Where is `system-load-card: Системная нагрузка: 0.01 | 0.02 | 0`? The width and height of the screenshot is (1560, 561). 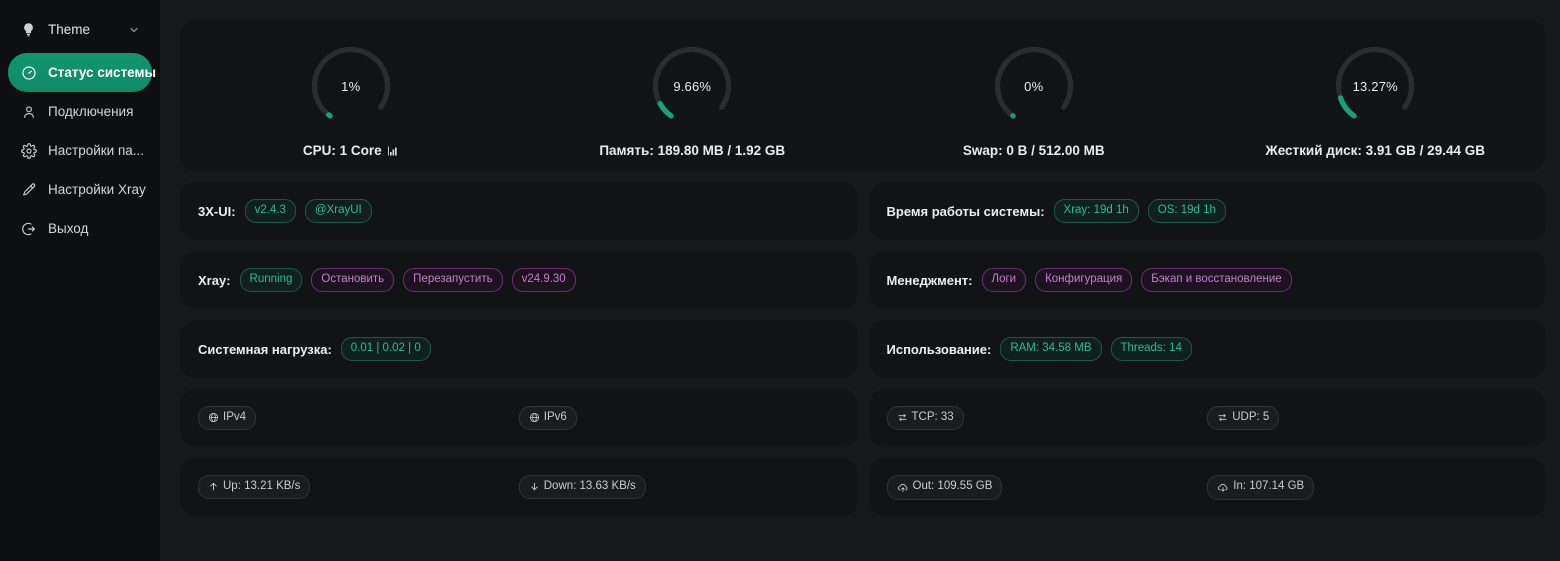 system-load-card: Системная нагрузка: 0.01 | 0.02 | 0 is located at coordinates (519, 349).